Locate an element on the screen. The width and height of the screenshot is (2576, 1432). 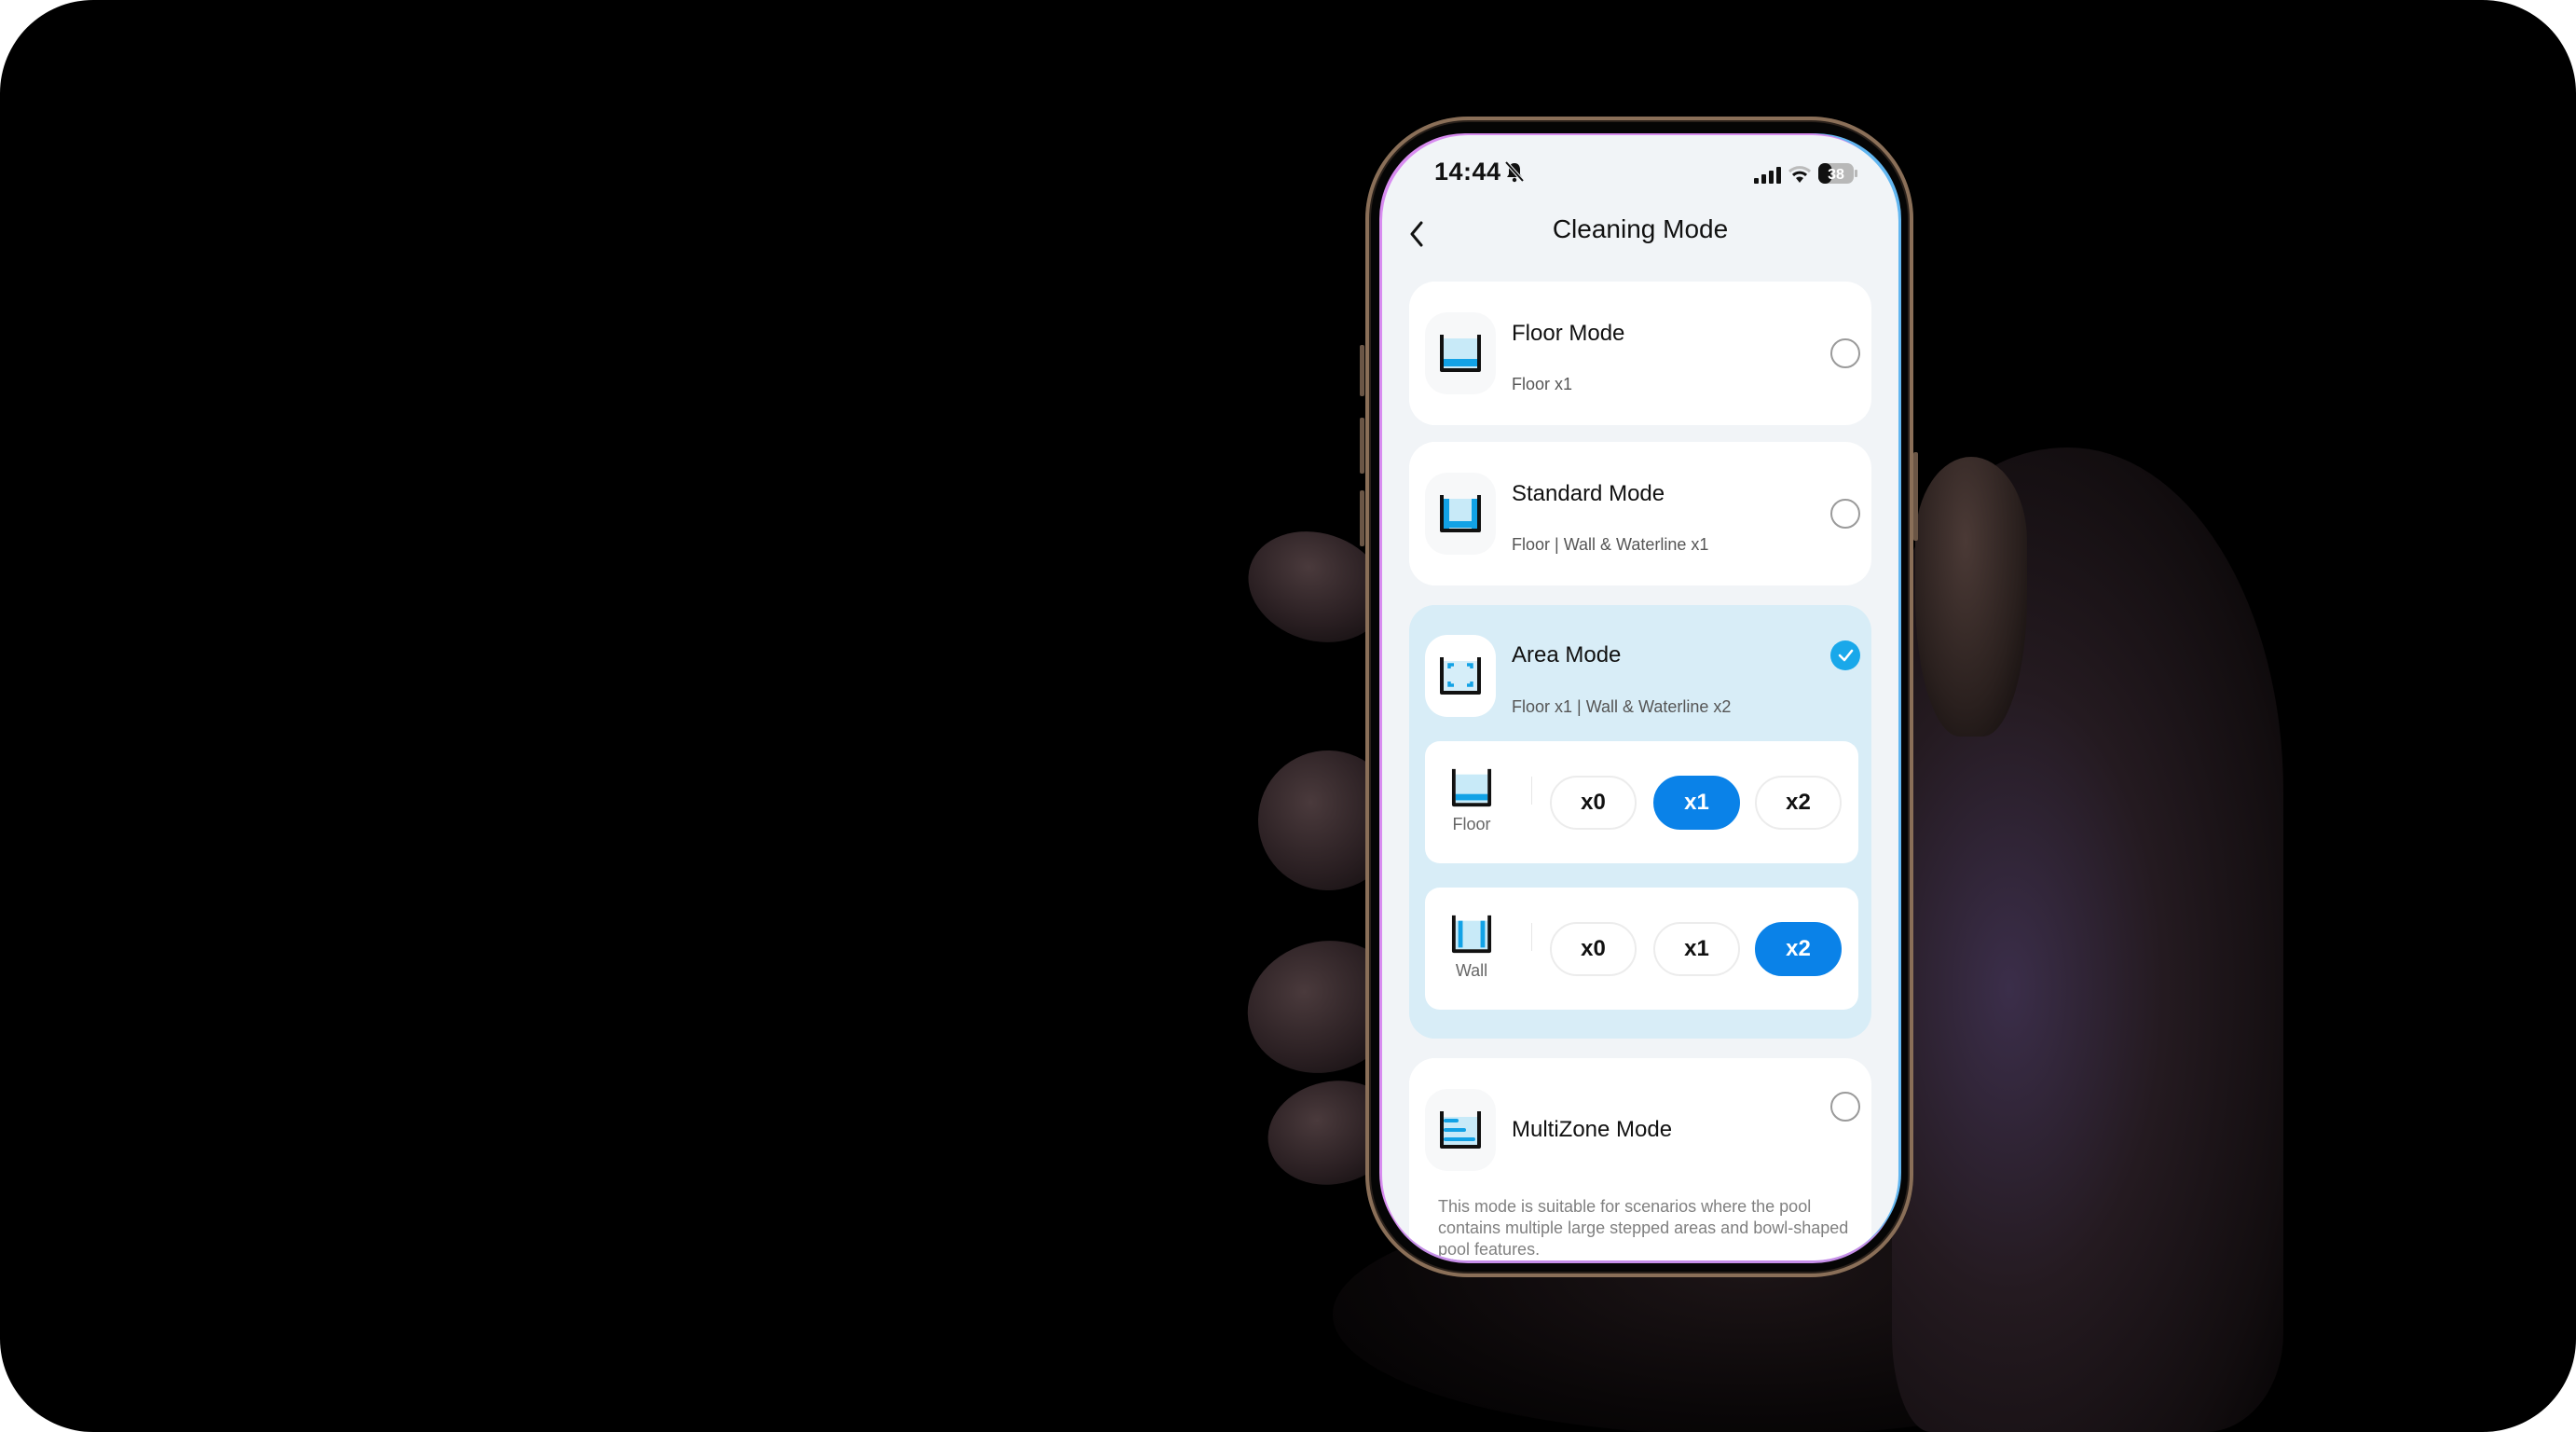
pool-multizone-icon is located at coordinates (1460, 1130).